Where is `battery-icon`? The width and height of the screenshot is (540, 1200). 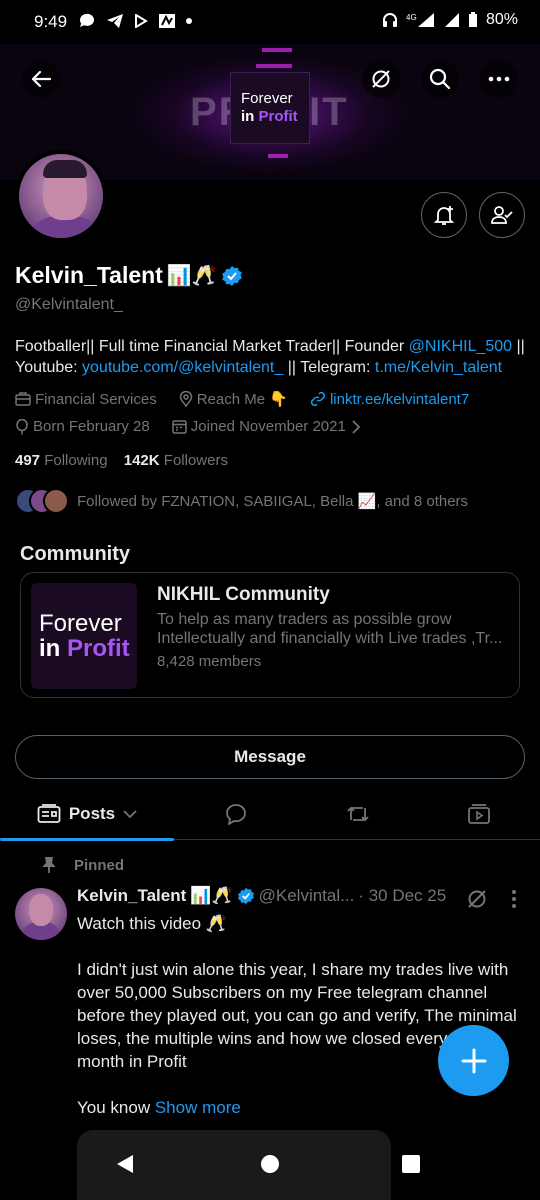 battery-icon is located at coordinates (473, 20).